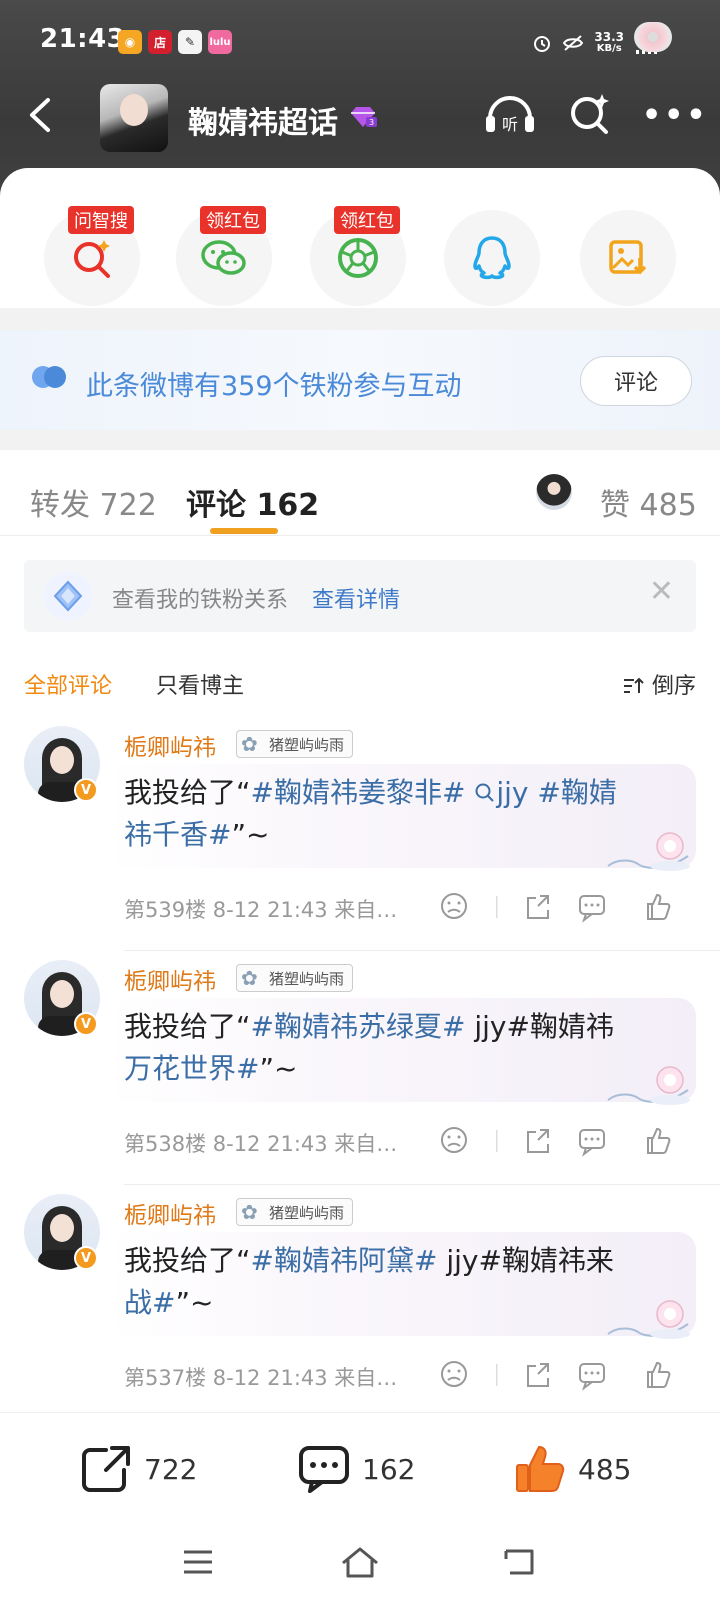  I want to click on system-nav-bar, so click(360, 1570).